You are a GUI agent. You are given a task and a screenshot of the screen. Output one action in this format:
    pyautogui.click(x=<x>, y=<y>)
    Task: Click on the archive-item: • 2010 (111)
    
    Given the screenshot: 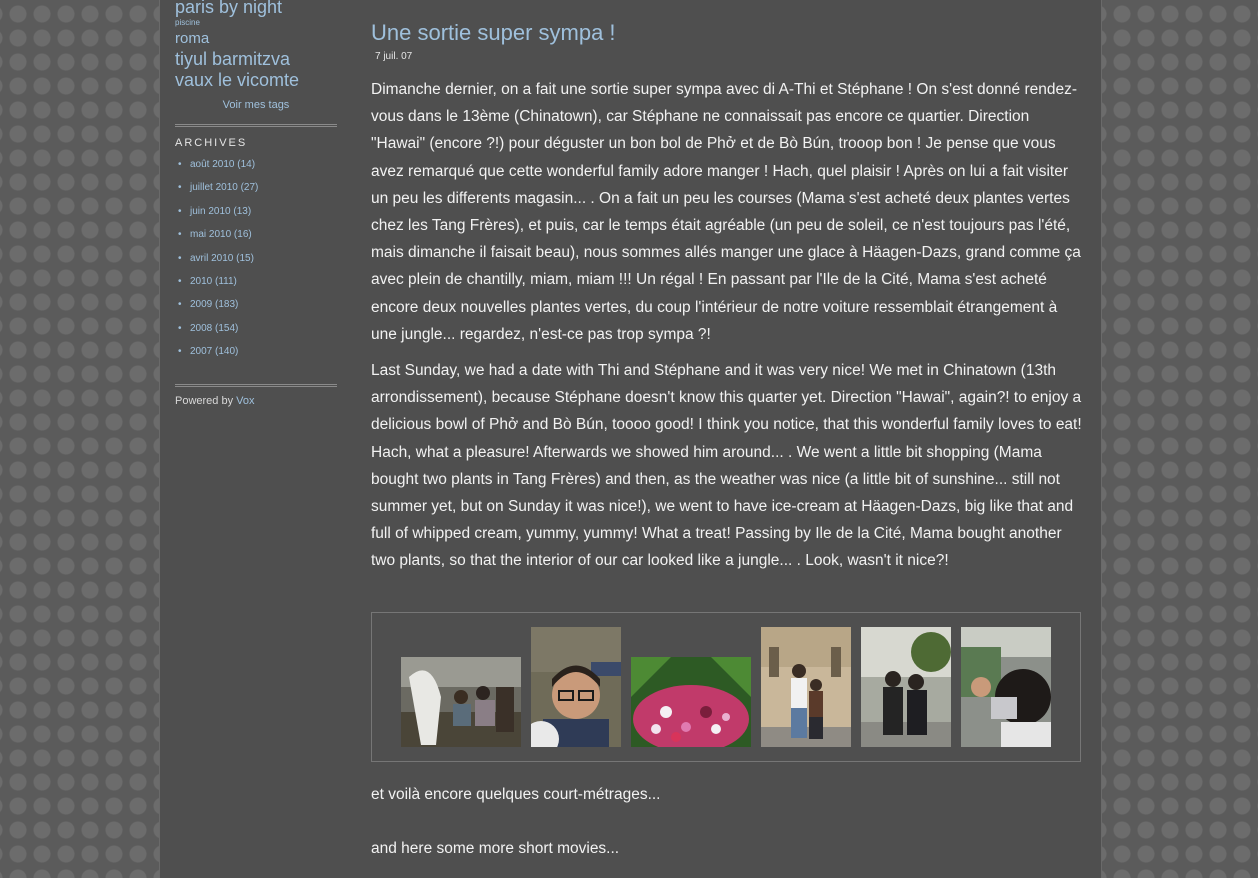 What is the action you would take?
    pyautogui.click(x=256, y=287)
    